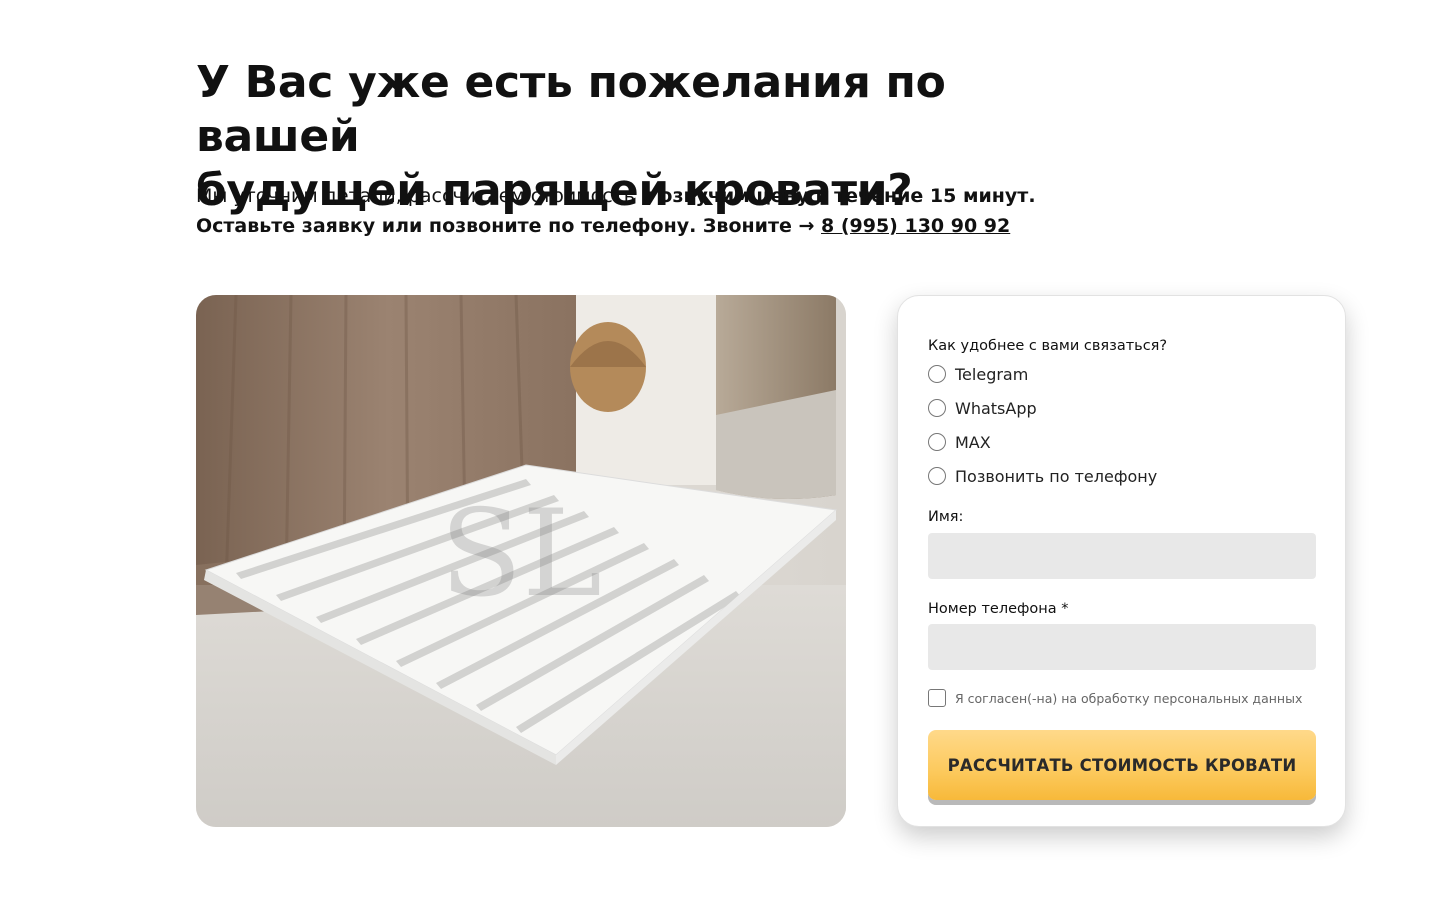 The image size is (1448, 901). What do you see at coordinates (996, 408) in the screenshot?
I see `contact-option-label: WhatsApp` at bounding box center [996, 408].